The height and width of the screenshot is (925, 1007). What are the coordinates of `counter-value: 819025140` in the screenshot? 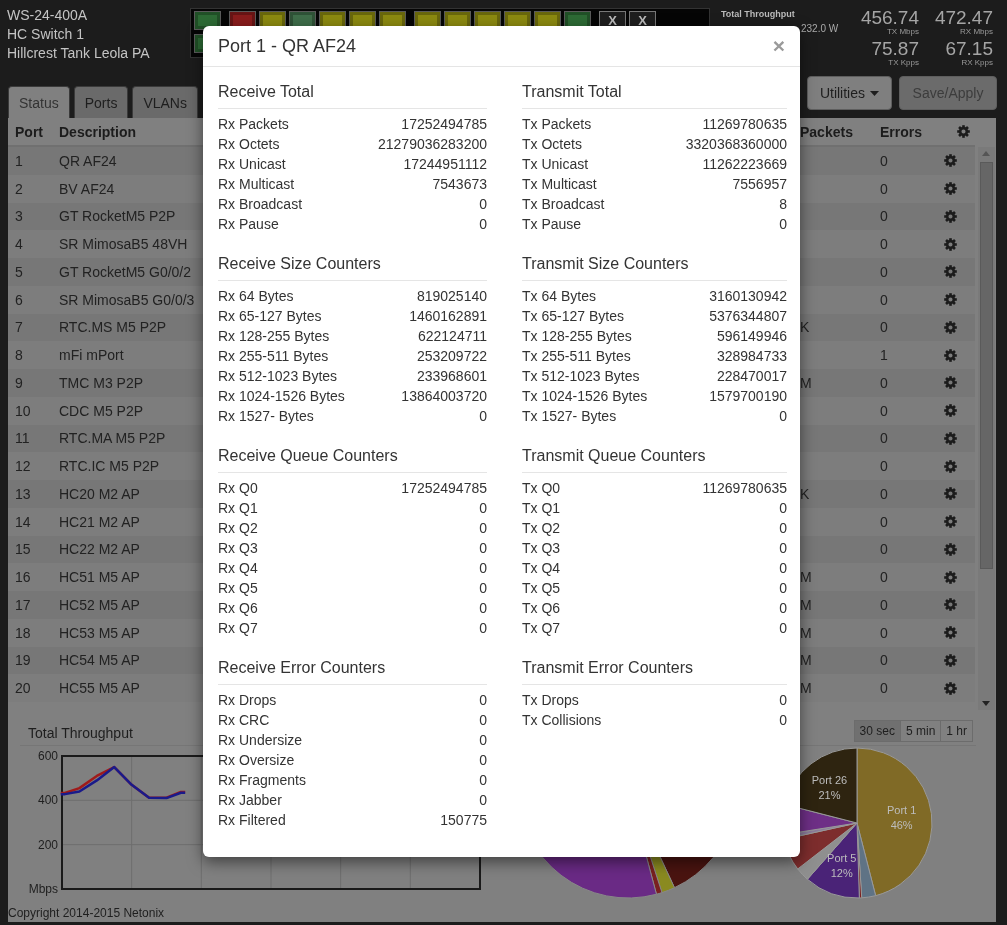 It's located at (451, 296).